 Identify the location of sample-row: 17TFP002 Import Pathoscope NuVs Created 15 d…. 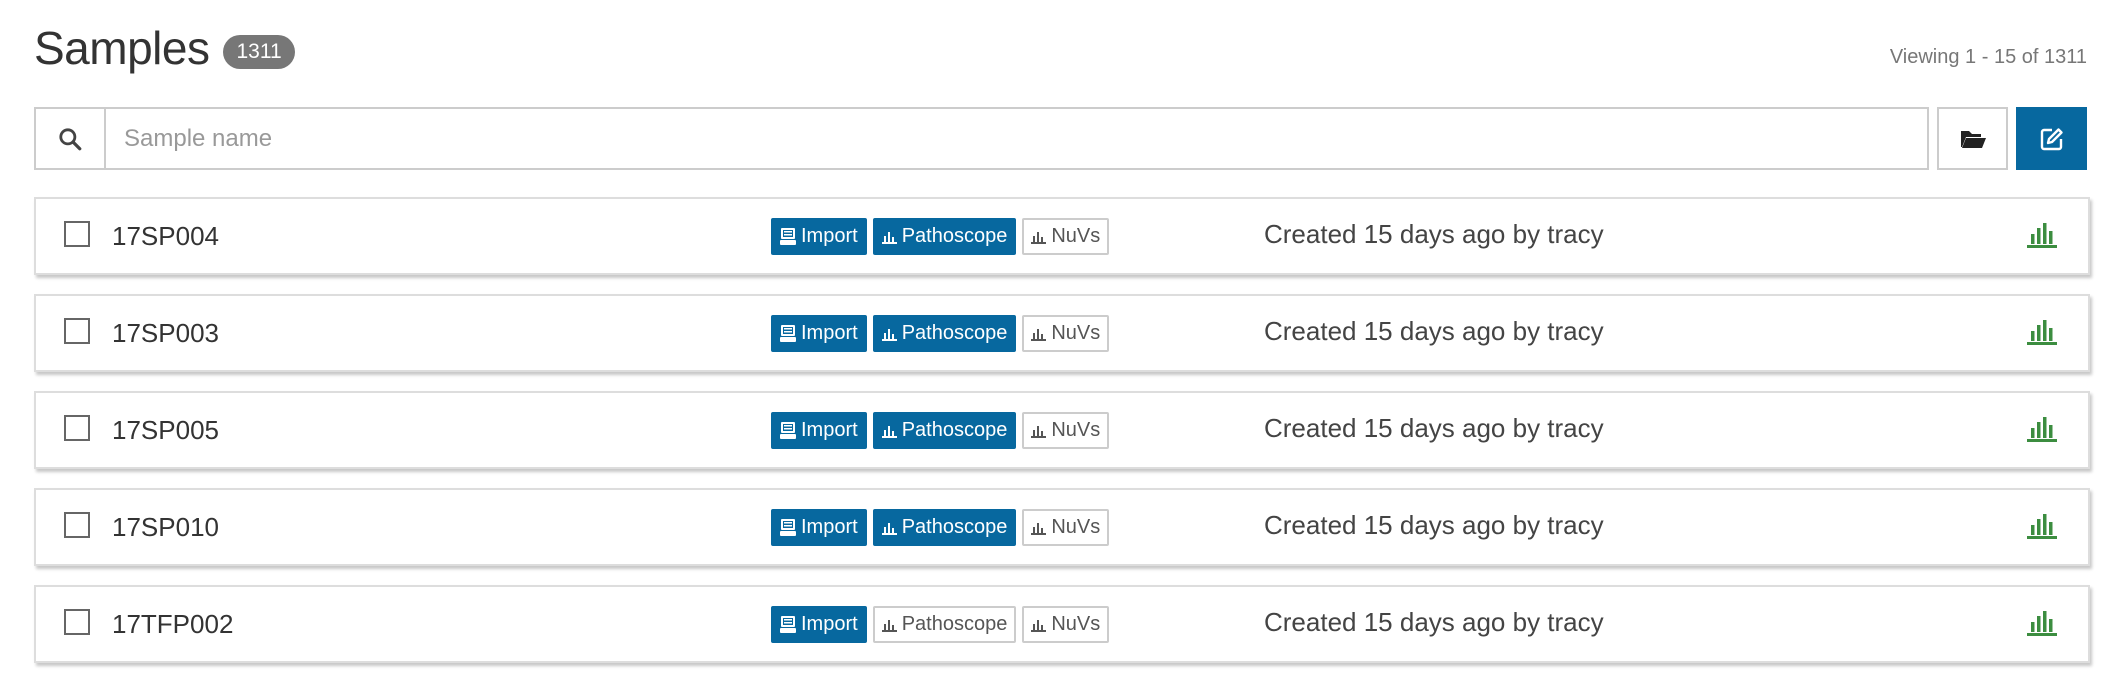
(1062, 624).